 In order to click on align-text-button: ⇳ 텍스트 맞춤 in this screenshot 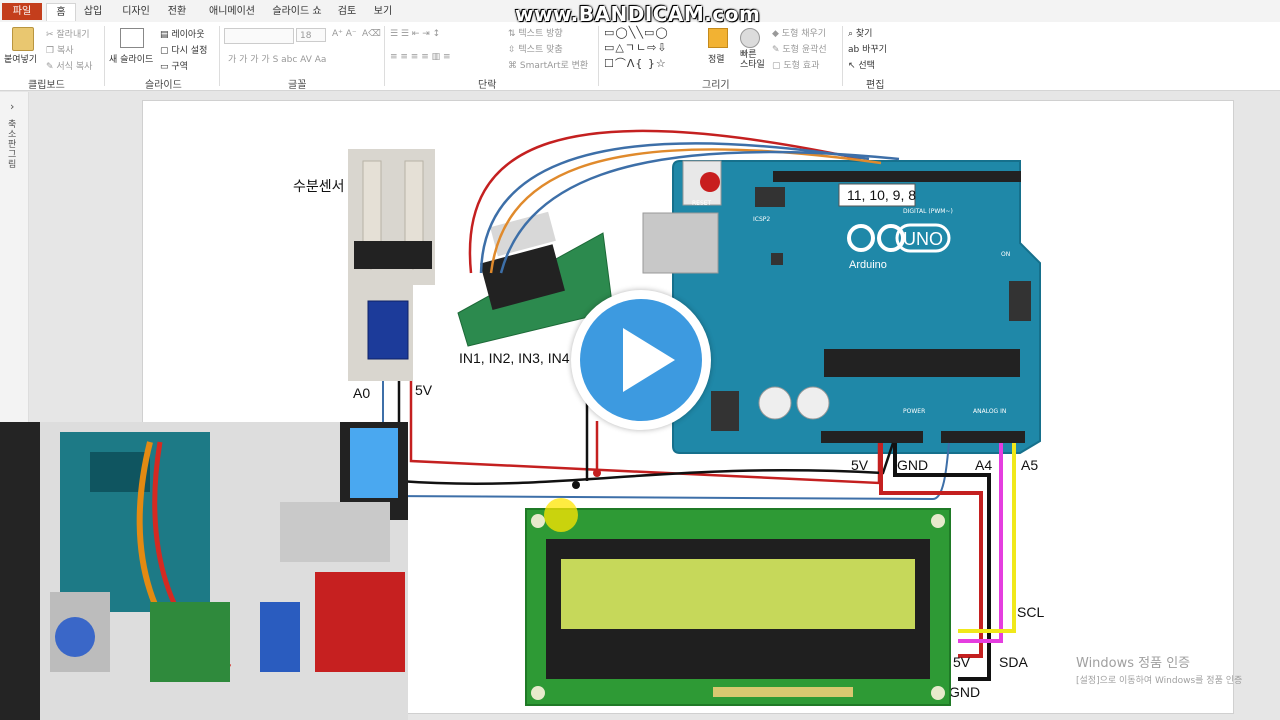, I will do `click(535, 48)`.